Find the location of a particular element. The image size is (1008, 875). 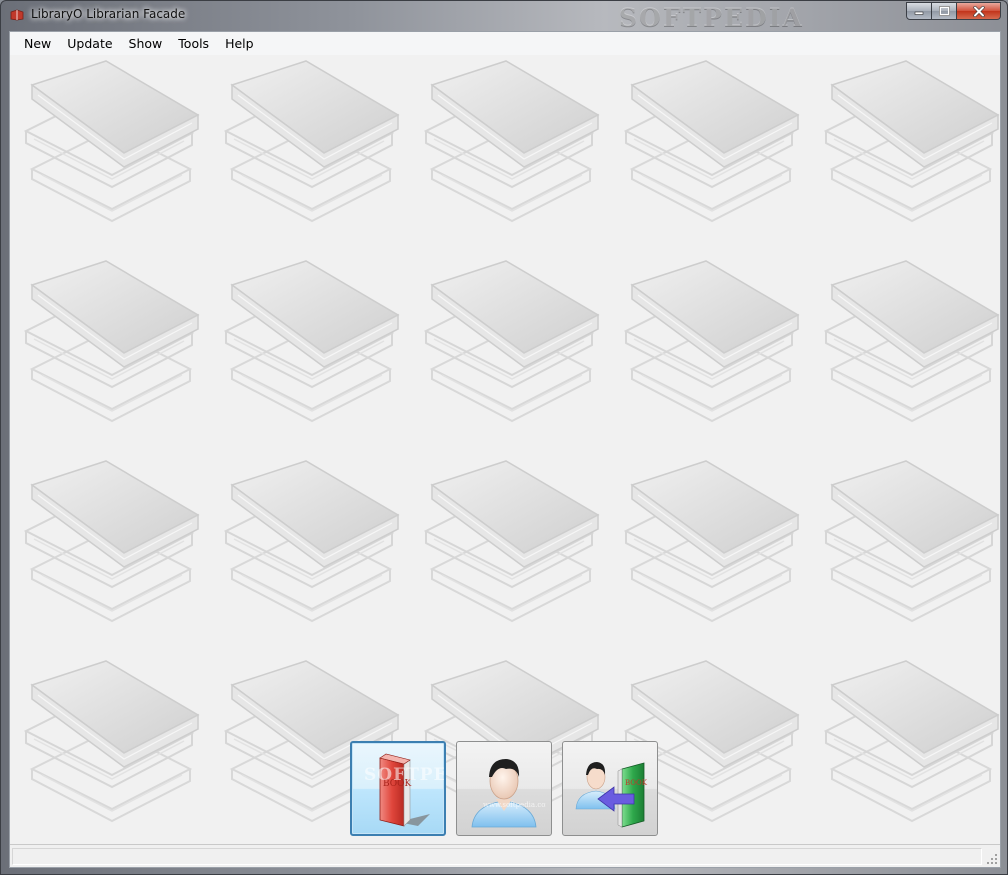

softpedia-watermark: SOFTPEDIA is located at coordinates (711, 17).